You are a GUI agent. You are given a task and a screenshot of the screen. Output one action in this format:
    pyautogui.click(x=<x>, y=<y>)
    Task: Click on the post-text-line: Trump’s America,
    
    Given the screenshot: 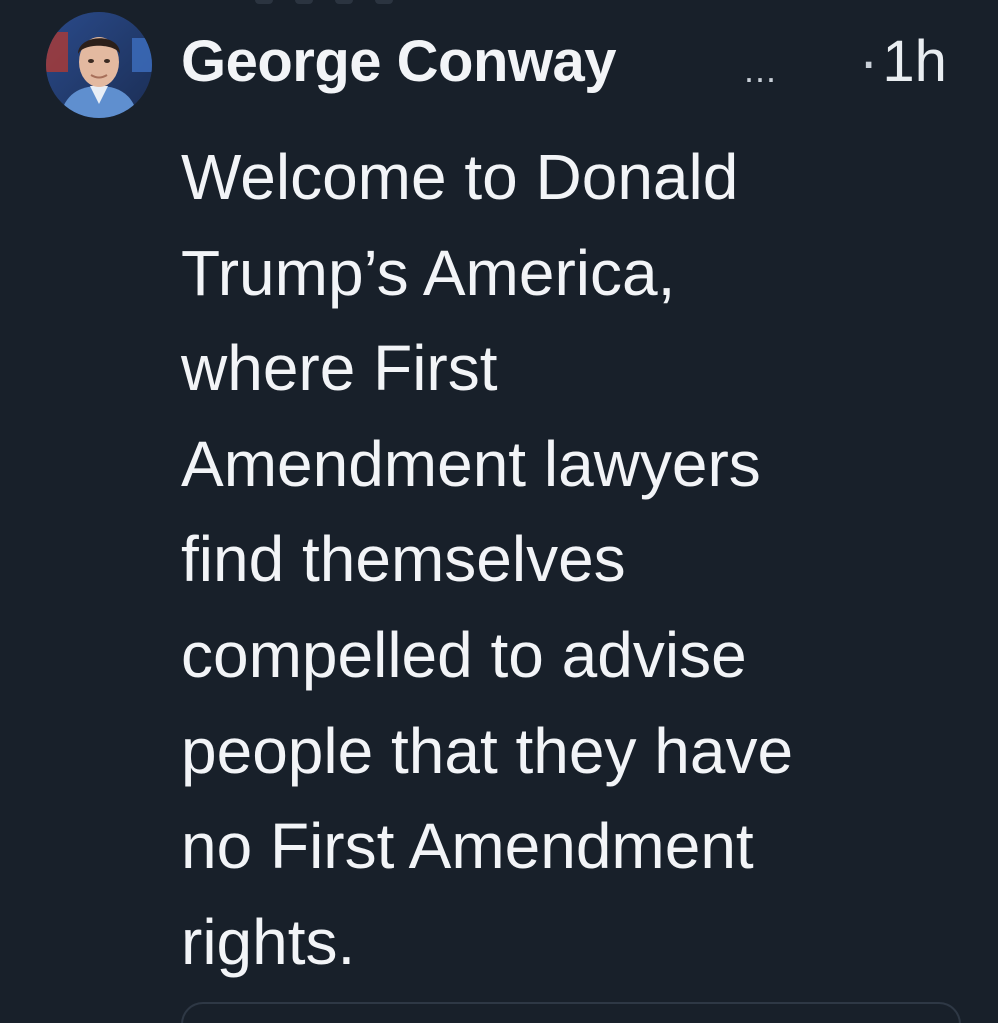 What is the action you would take?
    pyautogui.click(x=428, y=272)
    